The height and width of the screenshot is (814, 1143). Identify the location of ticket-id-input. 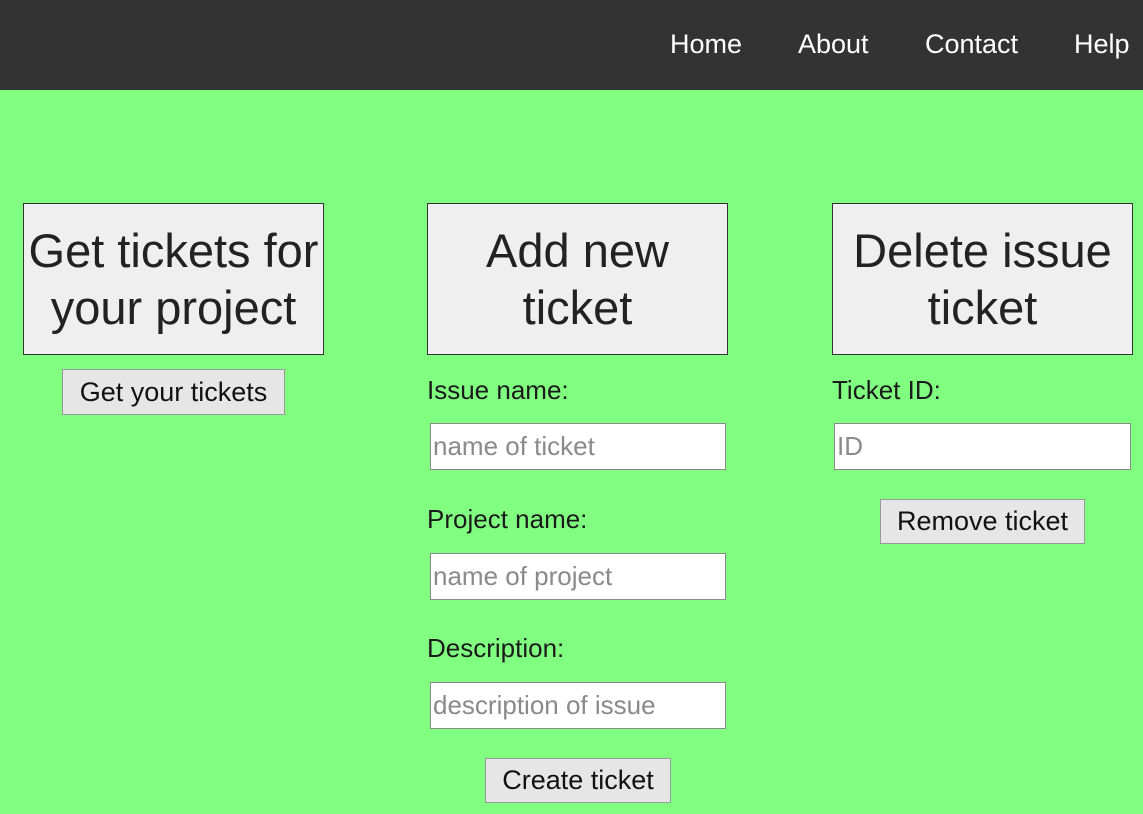
(982, 446).